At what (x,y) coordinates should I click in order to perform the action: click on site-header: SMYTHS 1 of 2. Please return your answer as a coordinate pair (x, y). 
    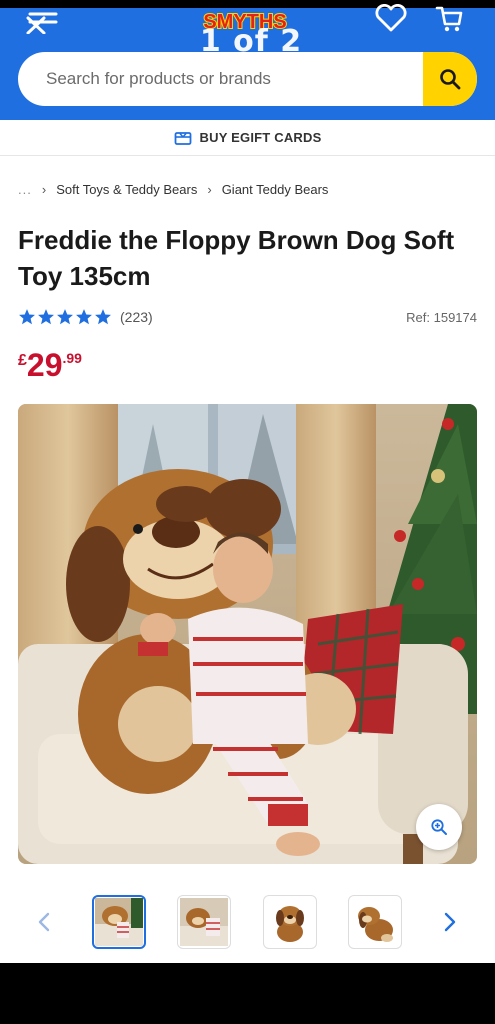
    Looking at the image, I should click on (247, 60).